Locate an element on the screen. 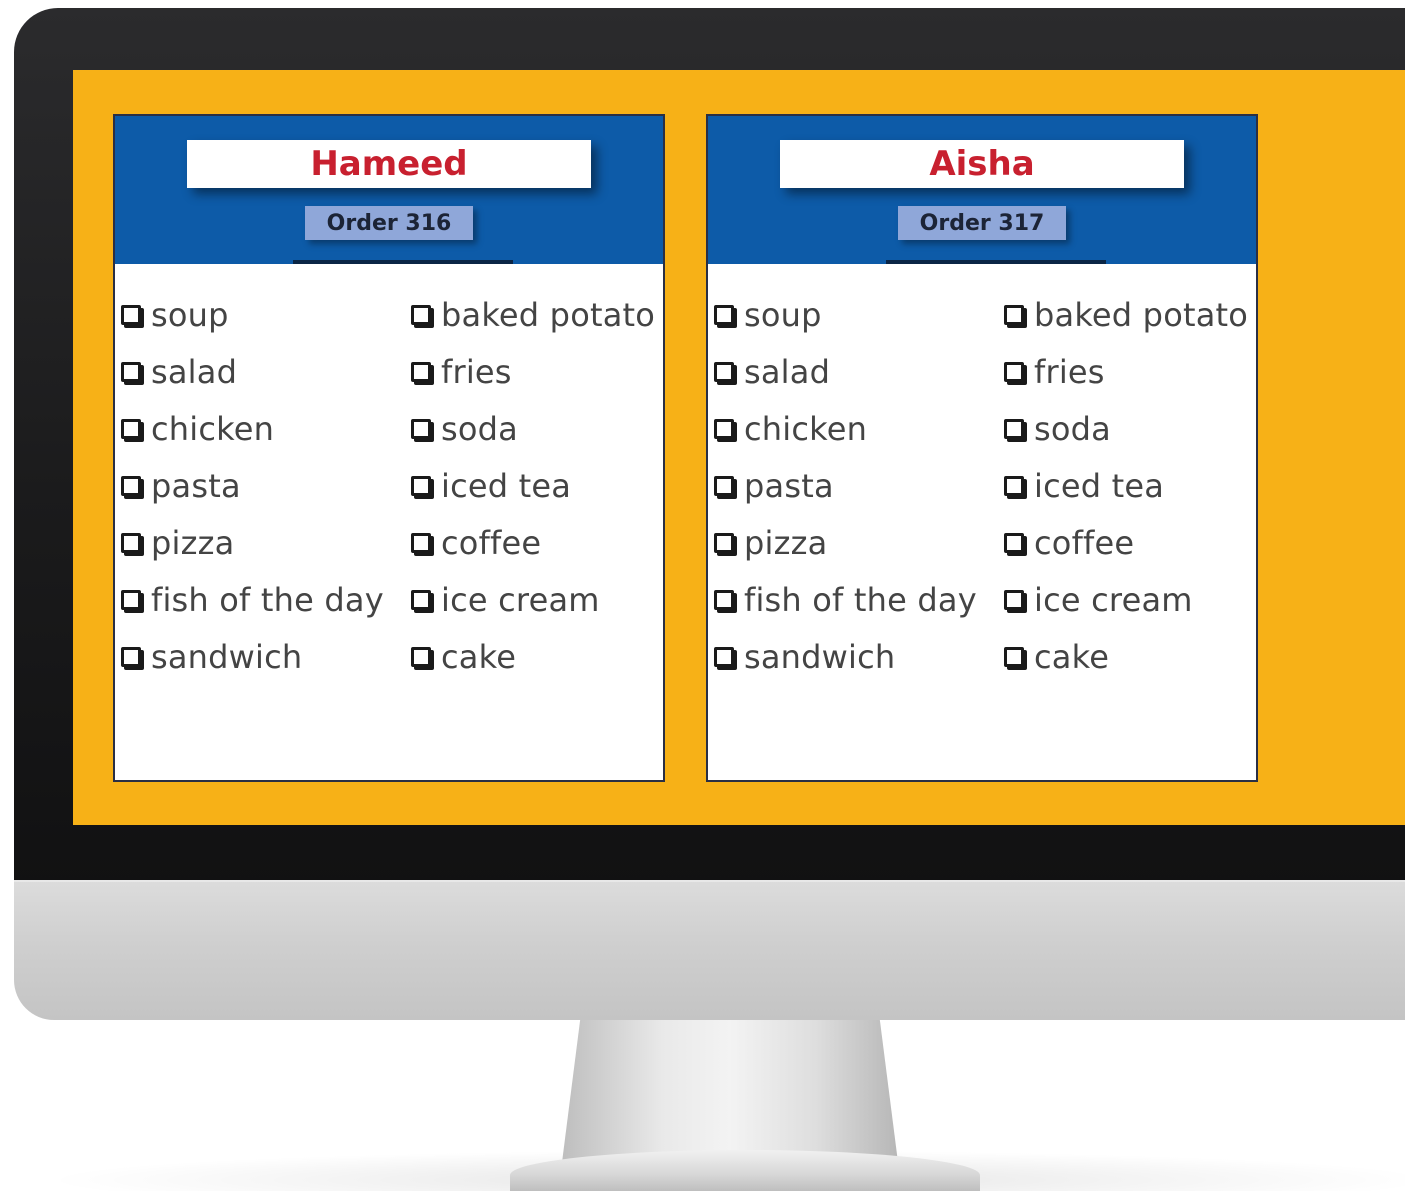 The height and width of the screenshot is (1191, 1405). monitor-chin is located at coordinates (709, 950).